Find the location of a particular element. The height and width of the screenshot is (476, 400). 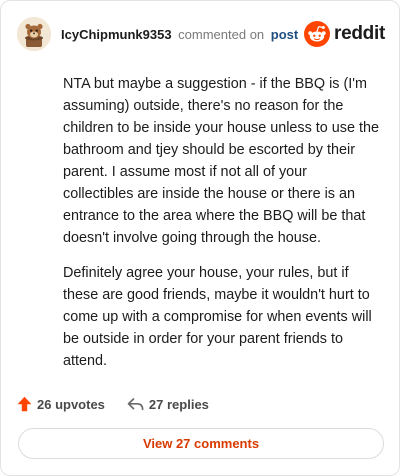

view-comments-button: View 27 comments is located at coordinates (201, 443).